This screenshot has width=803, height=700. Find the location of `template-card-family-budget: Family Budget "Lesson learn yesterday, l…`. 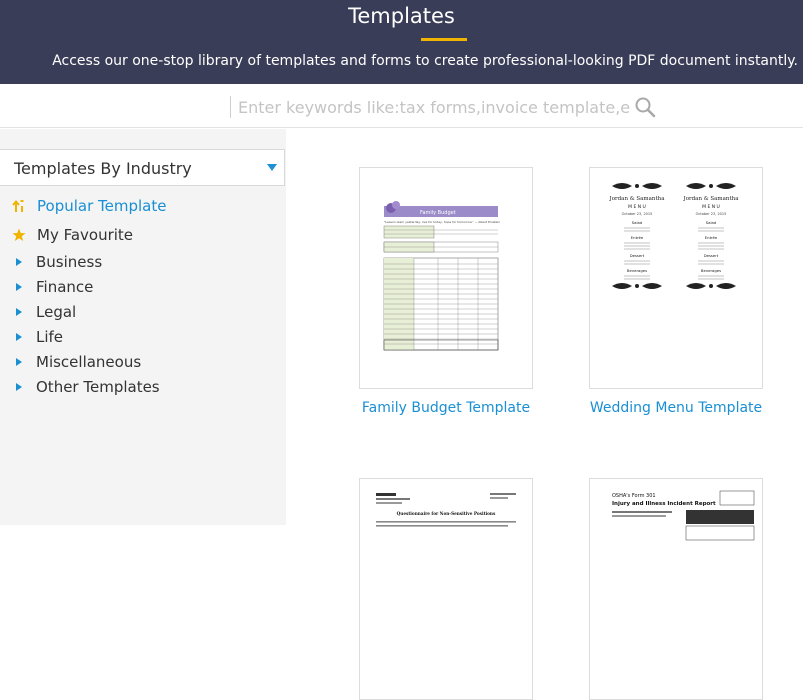

template-card-family-budget: Family Budget "Lesson learn yesterday, l… is located at coordinates (446, 278).